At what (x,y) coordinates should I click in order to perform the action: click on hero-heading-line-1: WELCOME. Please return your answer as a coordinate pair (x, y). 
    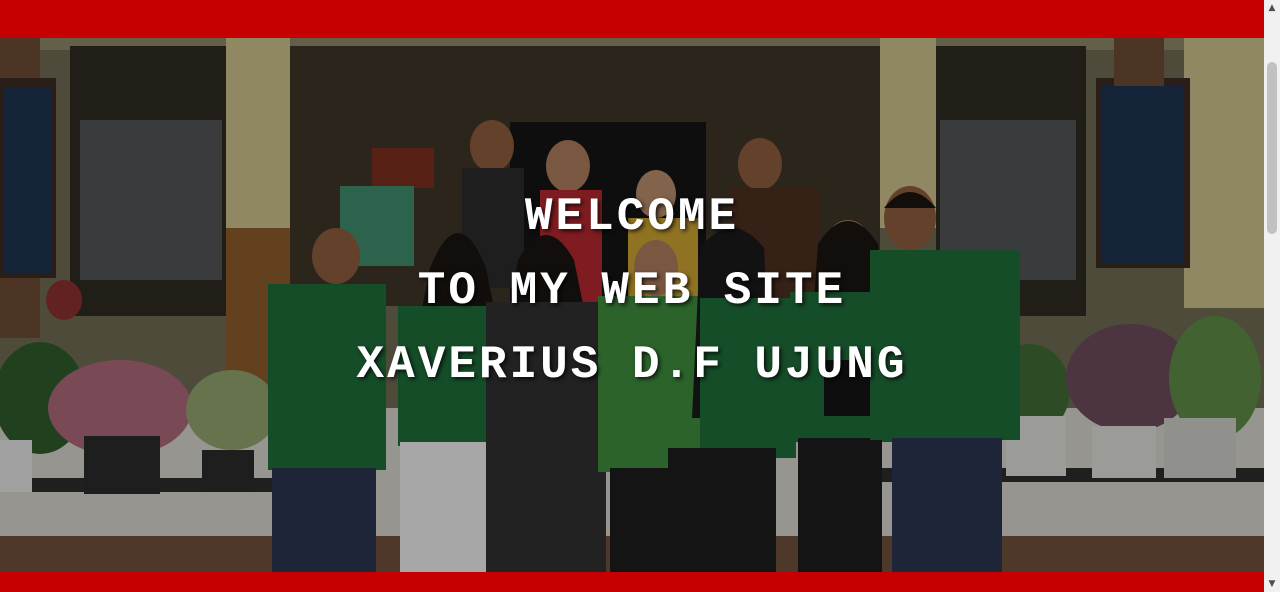
    Looking at the image, I should click on (632, 217).